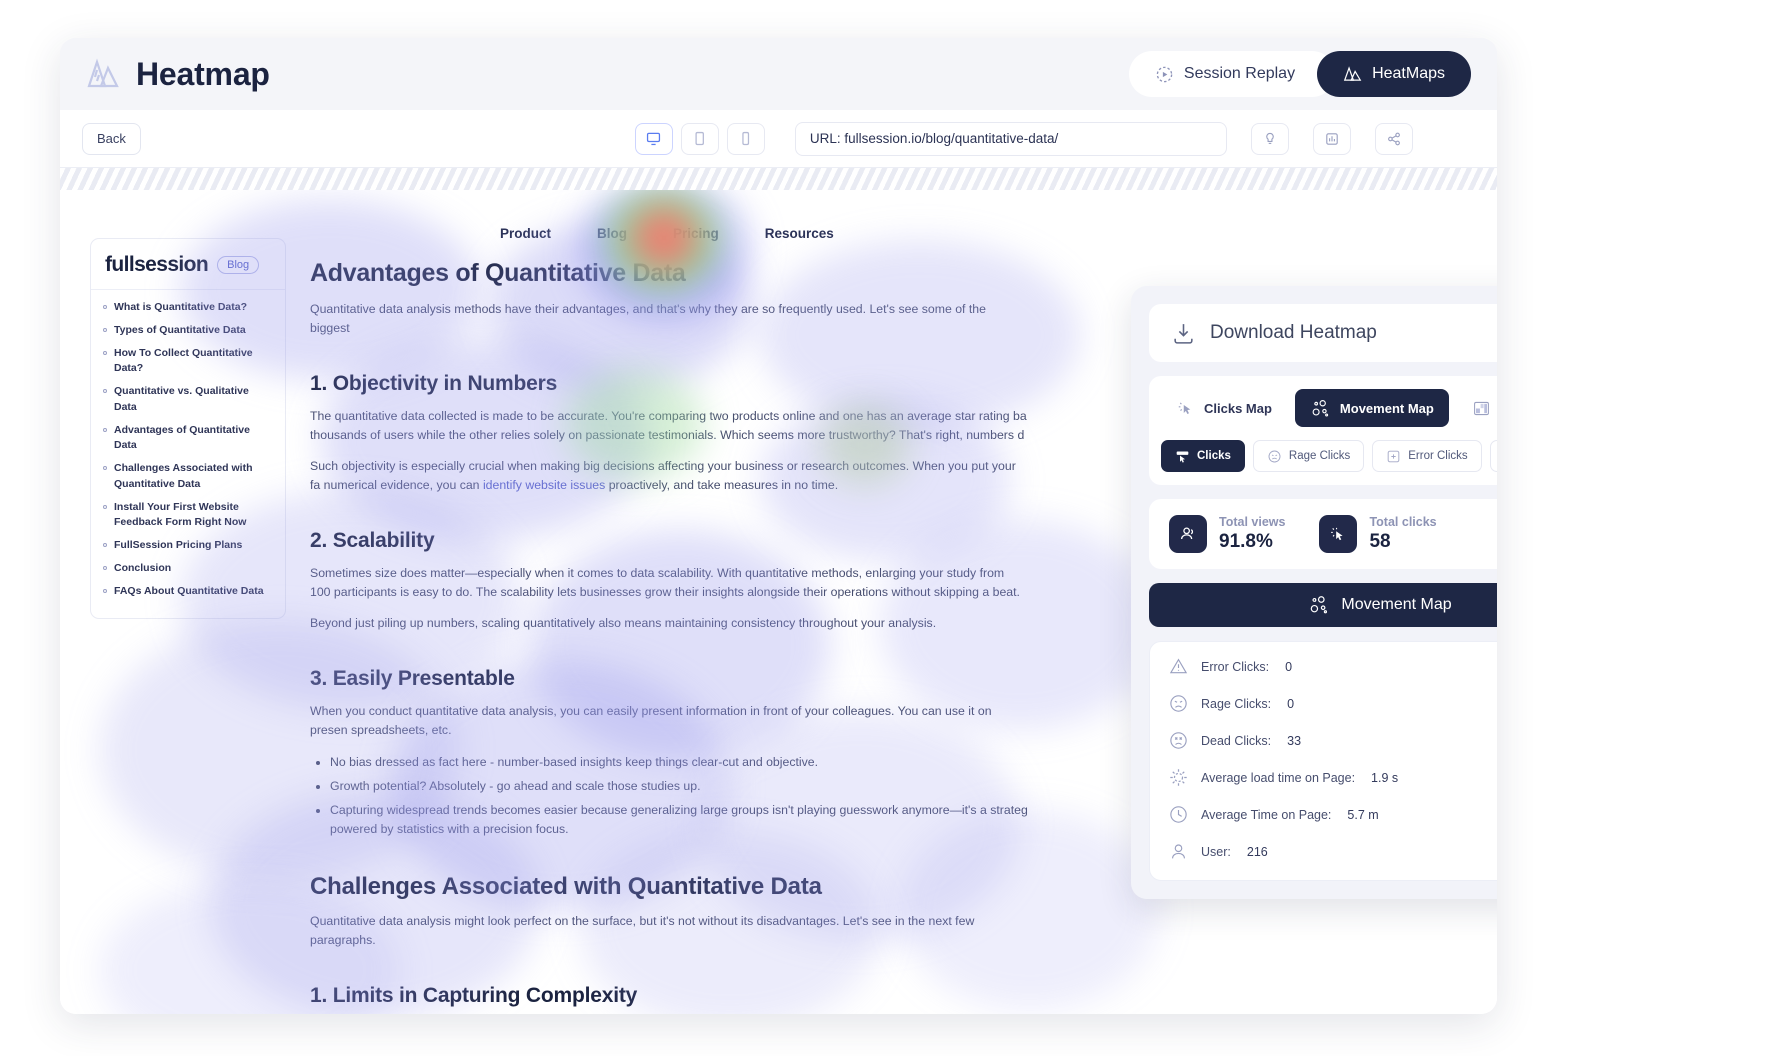 The height and width of the screenshot is (1056, 1779). What do you see at coordinates (1332, 740) in the screenshot?
I see `metric-dead-clicks: Dead Clicks: 33` at bounding box center [1332, 740].